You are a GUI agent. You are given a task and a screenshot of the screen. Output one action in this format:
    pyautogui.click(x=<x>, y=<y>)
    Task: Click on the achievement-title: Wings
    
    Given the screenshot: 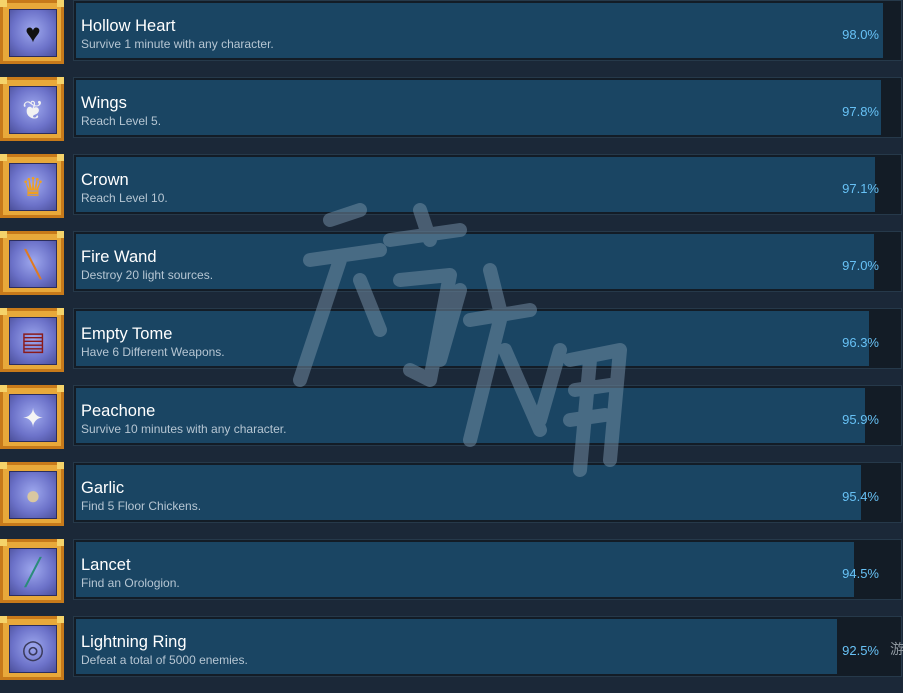 What is the action you would take?
    pyautogui.click(x=104, y=103)
    